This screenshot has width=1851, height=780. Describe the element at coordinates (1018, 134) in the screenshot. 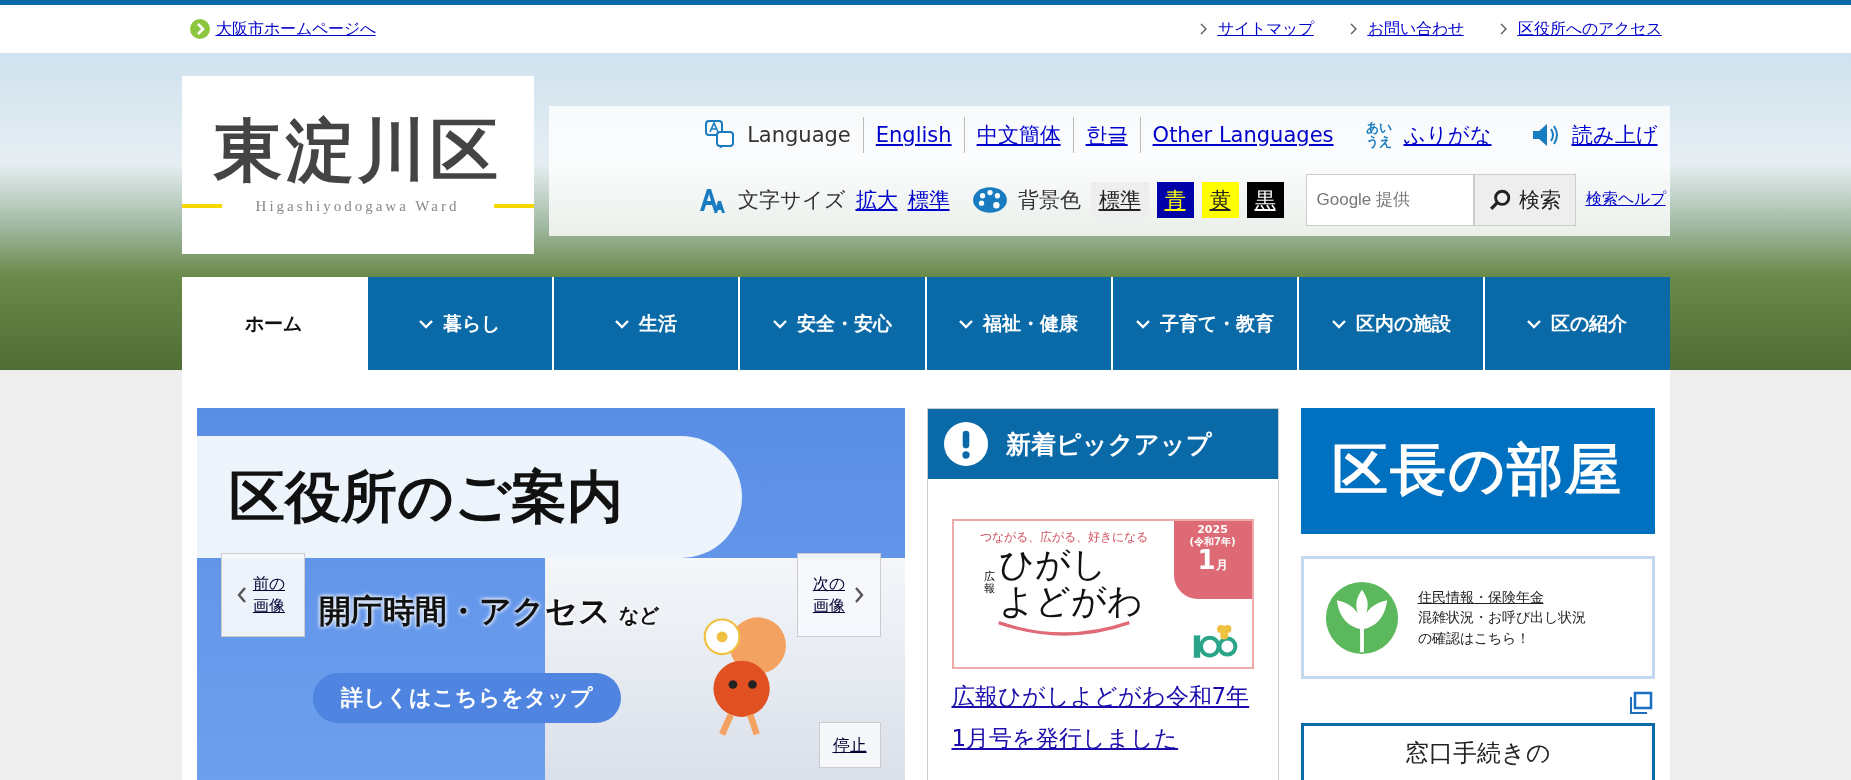

I see `language-link: 中文簡体` at that location.